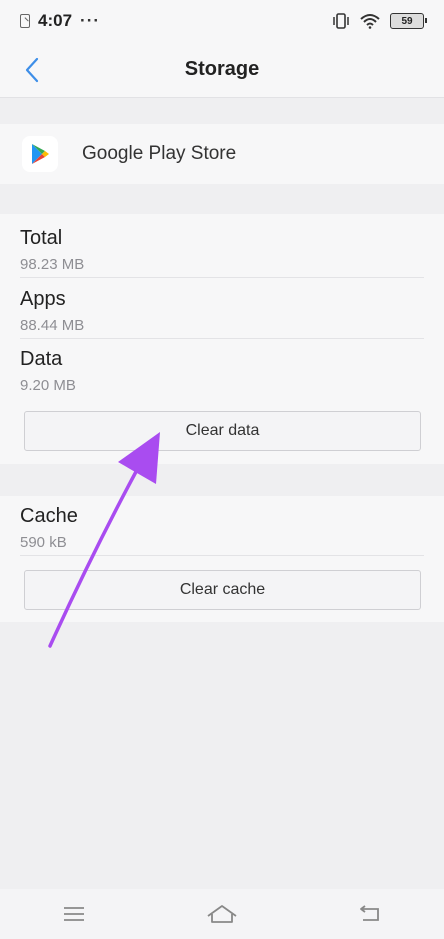 The width and height of the screenshot is (444, 939). I want to click on menu-icon, so click(74, 914).